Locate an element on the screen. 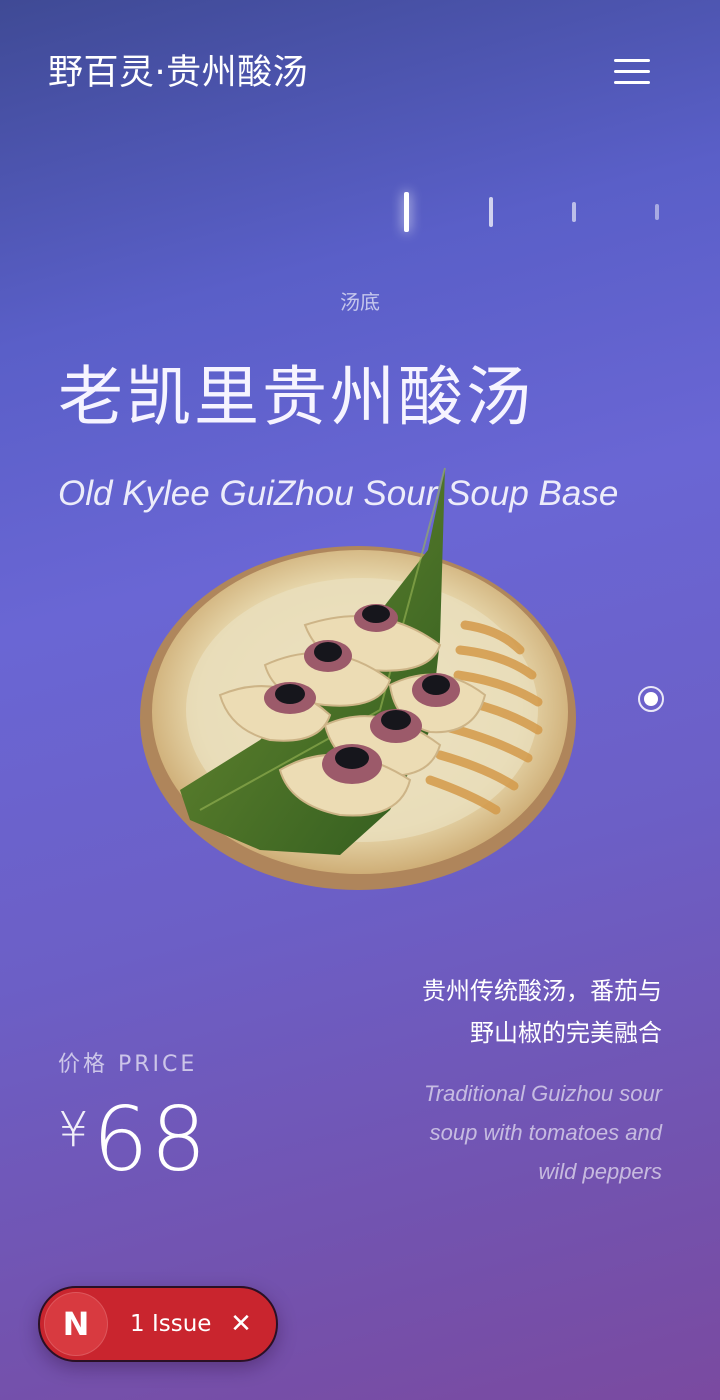 The width and height of the screenshot is (720, 1400). hamburger-menu-icon is located at coordinates (632, 72).